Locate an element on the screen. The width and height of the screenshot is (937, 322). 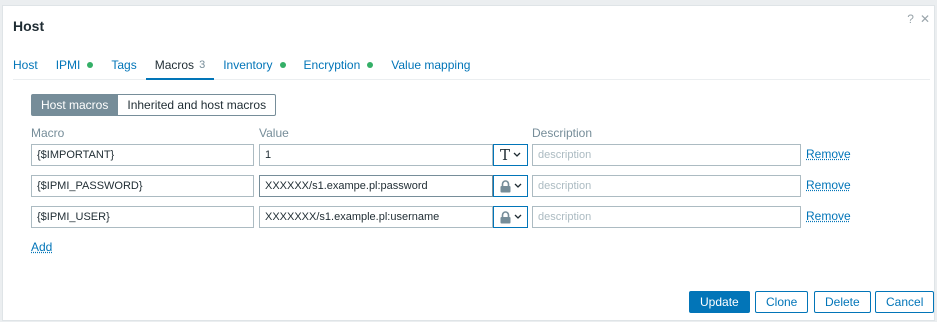
cancel-button: Cancel is located at coordinates (905, 302).